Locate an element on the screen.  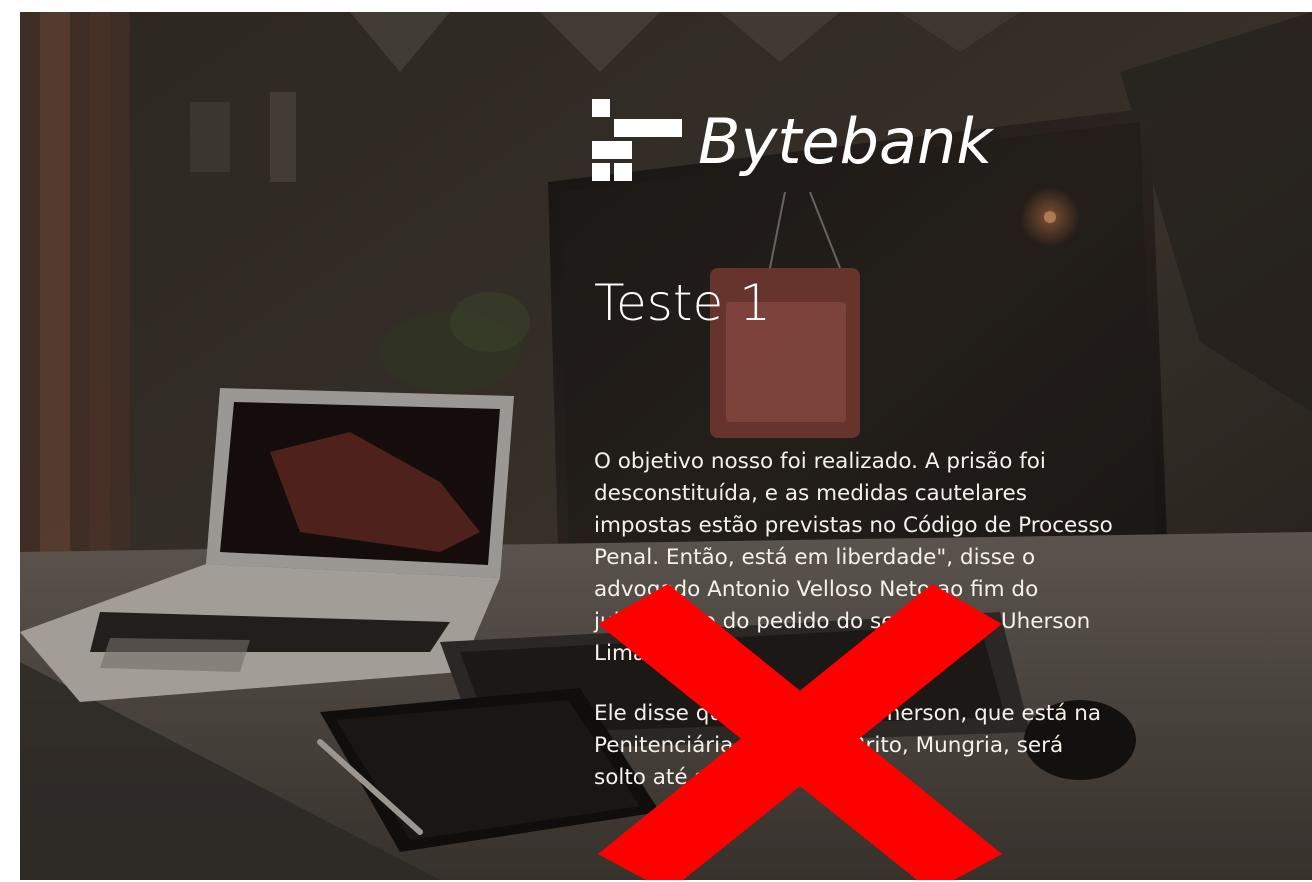
brand-name: Bytebank is located at coordinates (845, 141).